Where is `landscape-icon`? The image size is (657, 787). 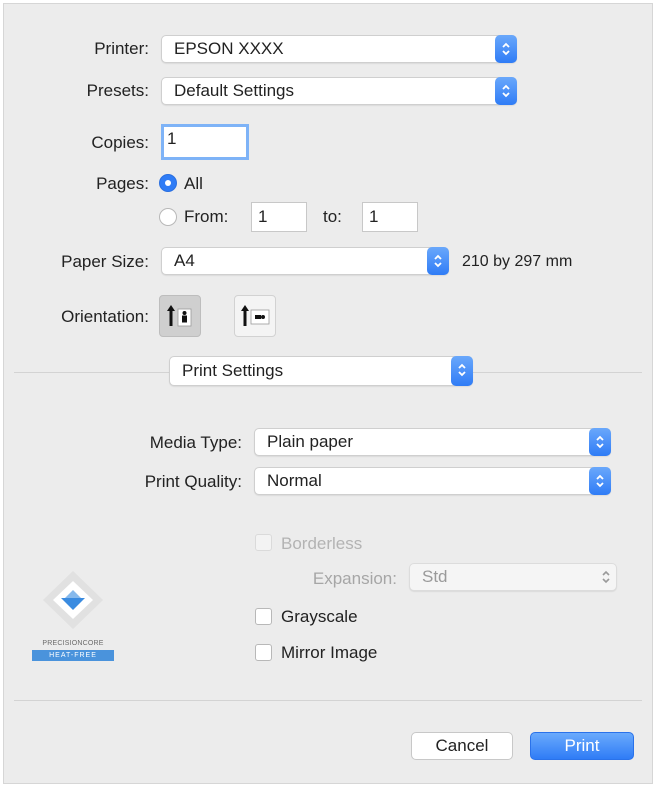 landscape-icon is located at coordinates (255, 315).